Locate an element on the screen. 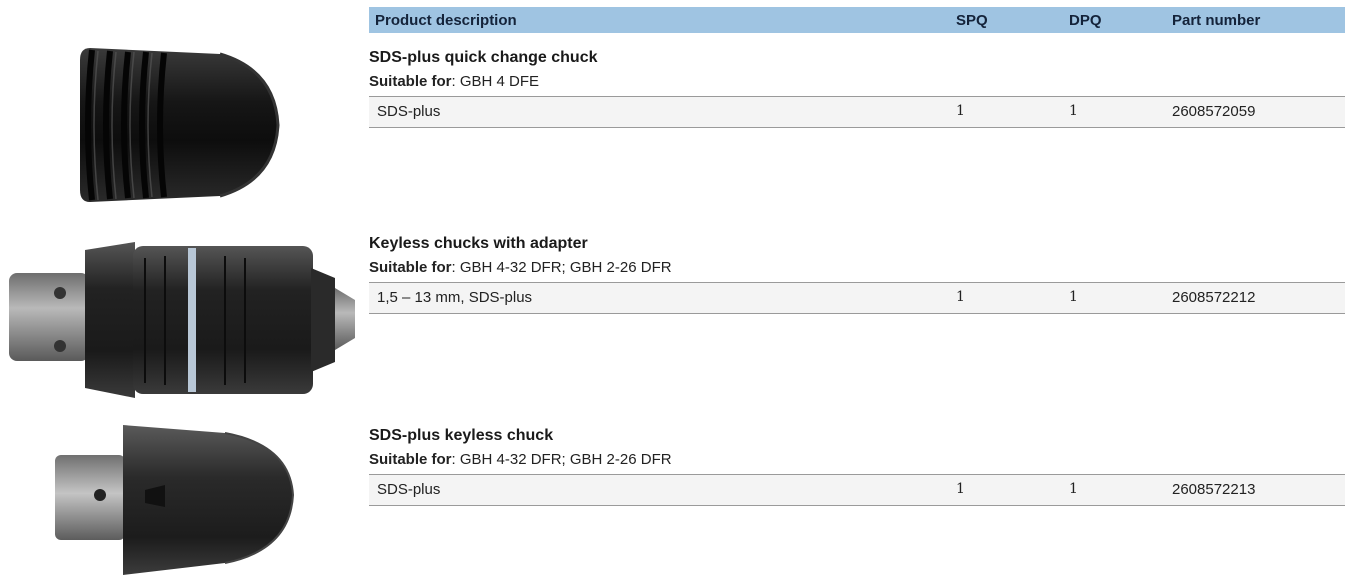  table-row: SDS-plus 1 1 2608572059 is located at coordinates (857, 112).